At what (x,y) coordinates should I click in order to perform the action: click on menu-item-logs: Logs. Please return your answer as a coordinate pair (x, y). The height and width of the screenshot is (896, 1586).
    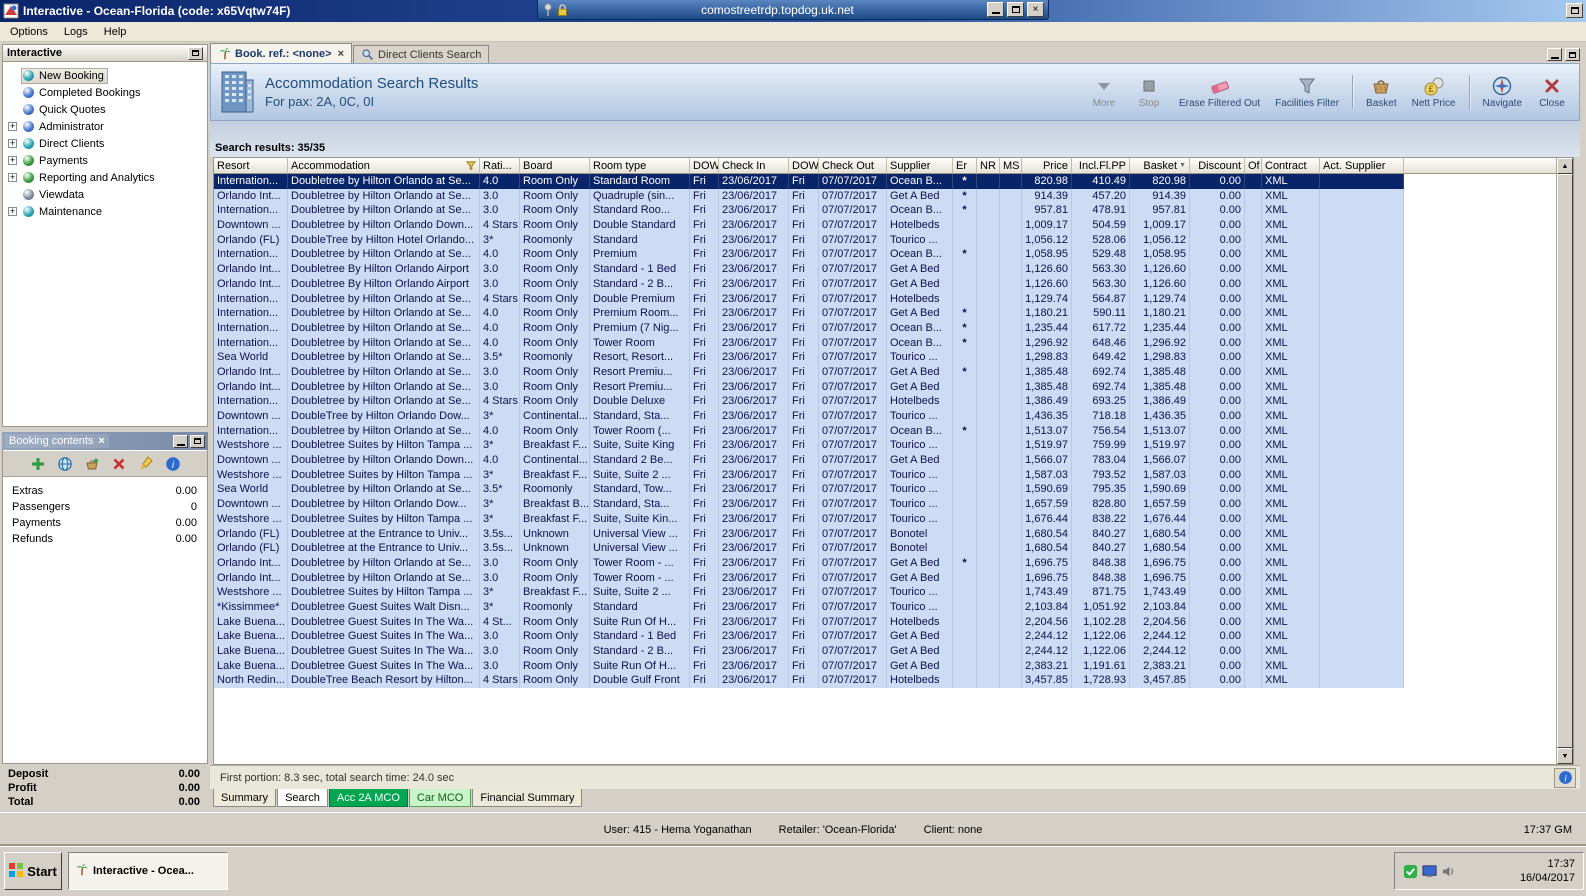
    Looking at the image, I should click on (76, 32).